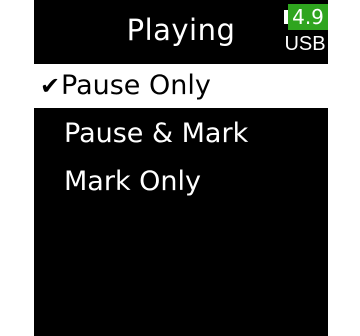 Image resolution: width=360 pixels, height=336 pixels. I want to click on menu-item-label: Mark Only, so click(133, 181).